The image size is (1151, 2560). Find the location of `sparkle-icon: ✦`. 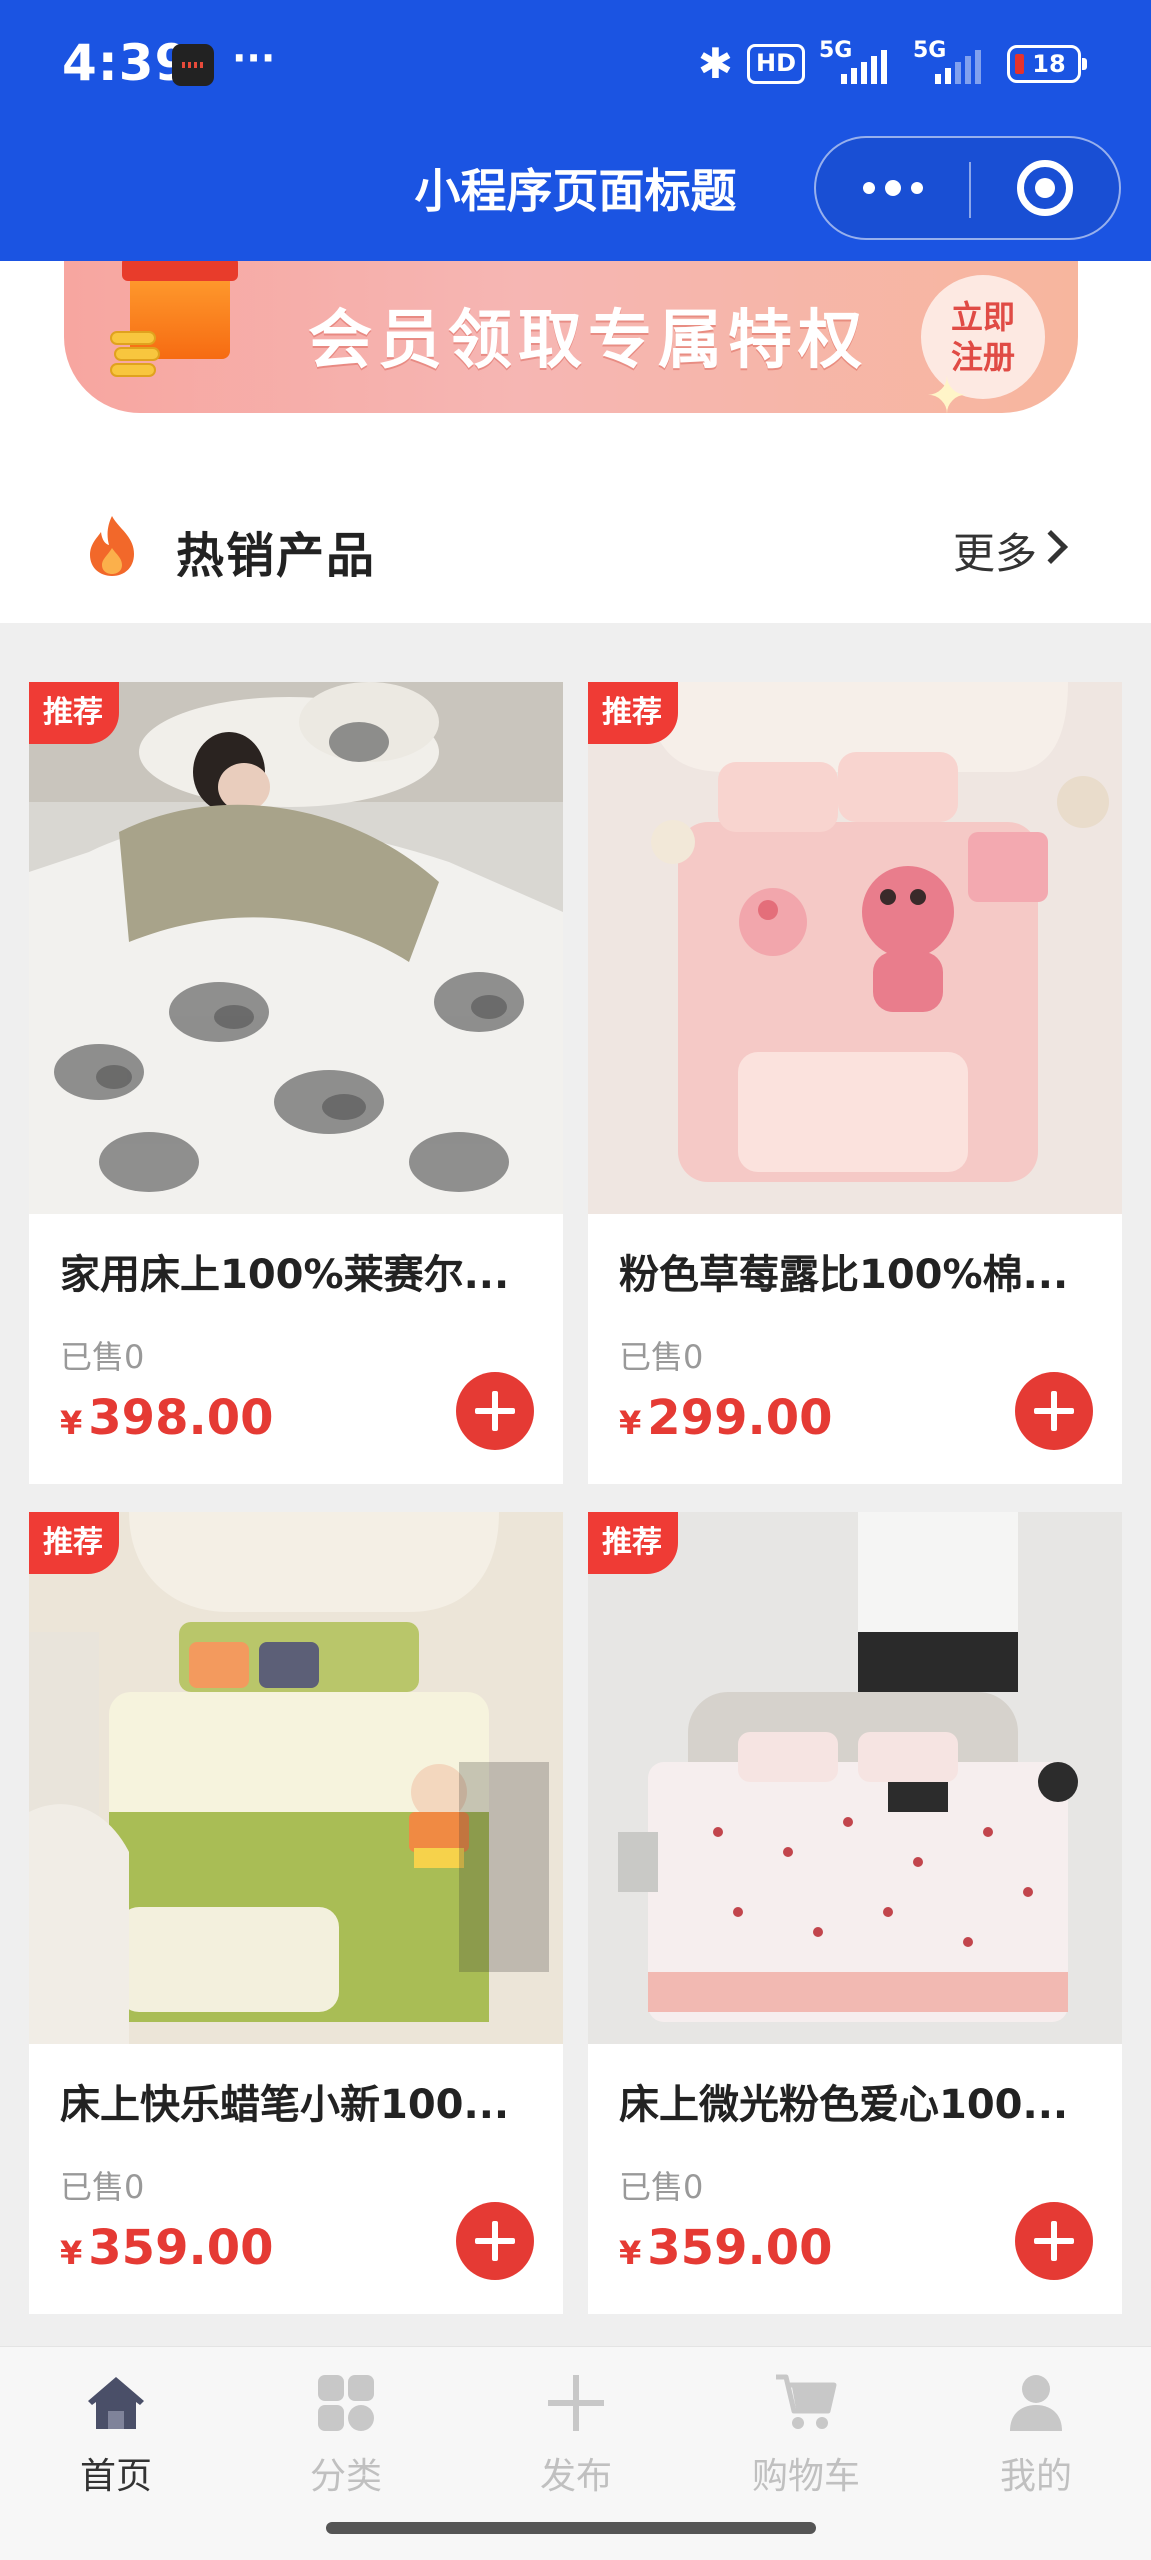

sparkle-icon: ✦ is located at coordinates (947, 390).